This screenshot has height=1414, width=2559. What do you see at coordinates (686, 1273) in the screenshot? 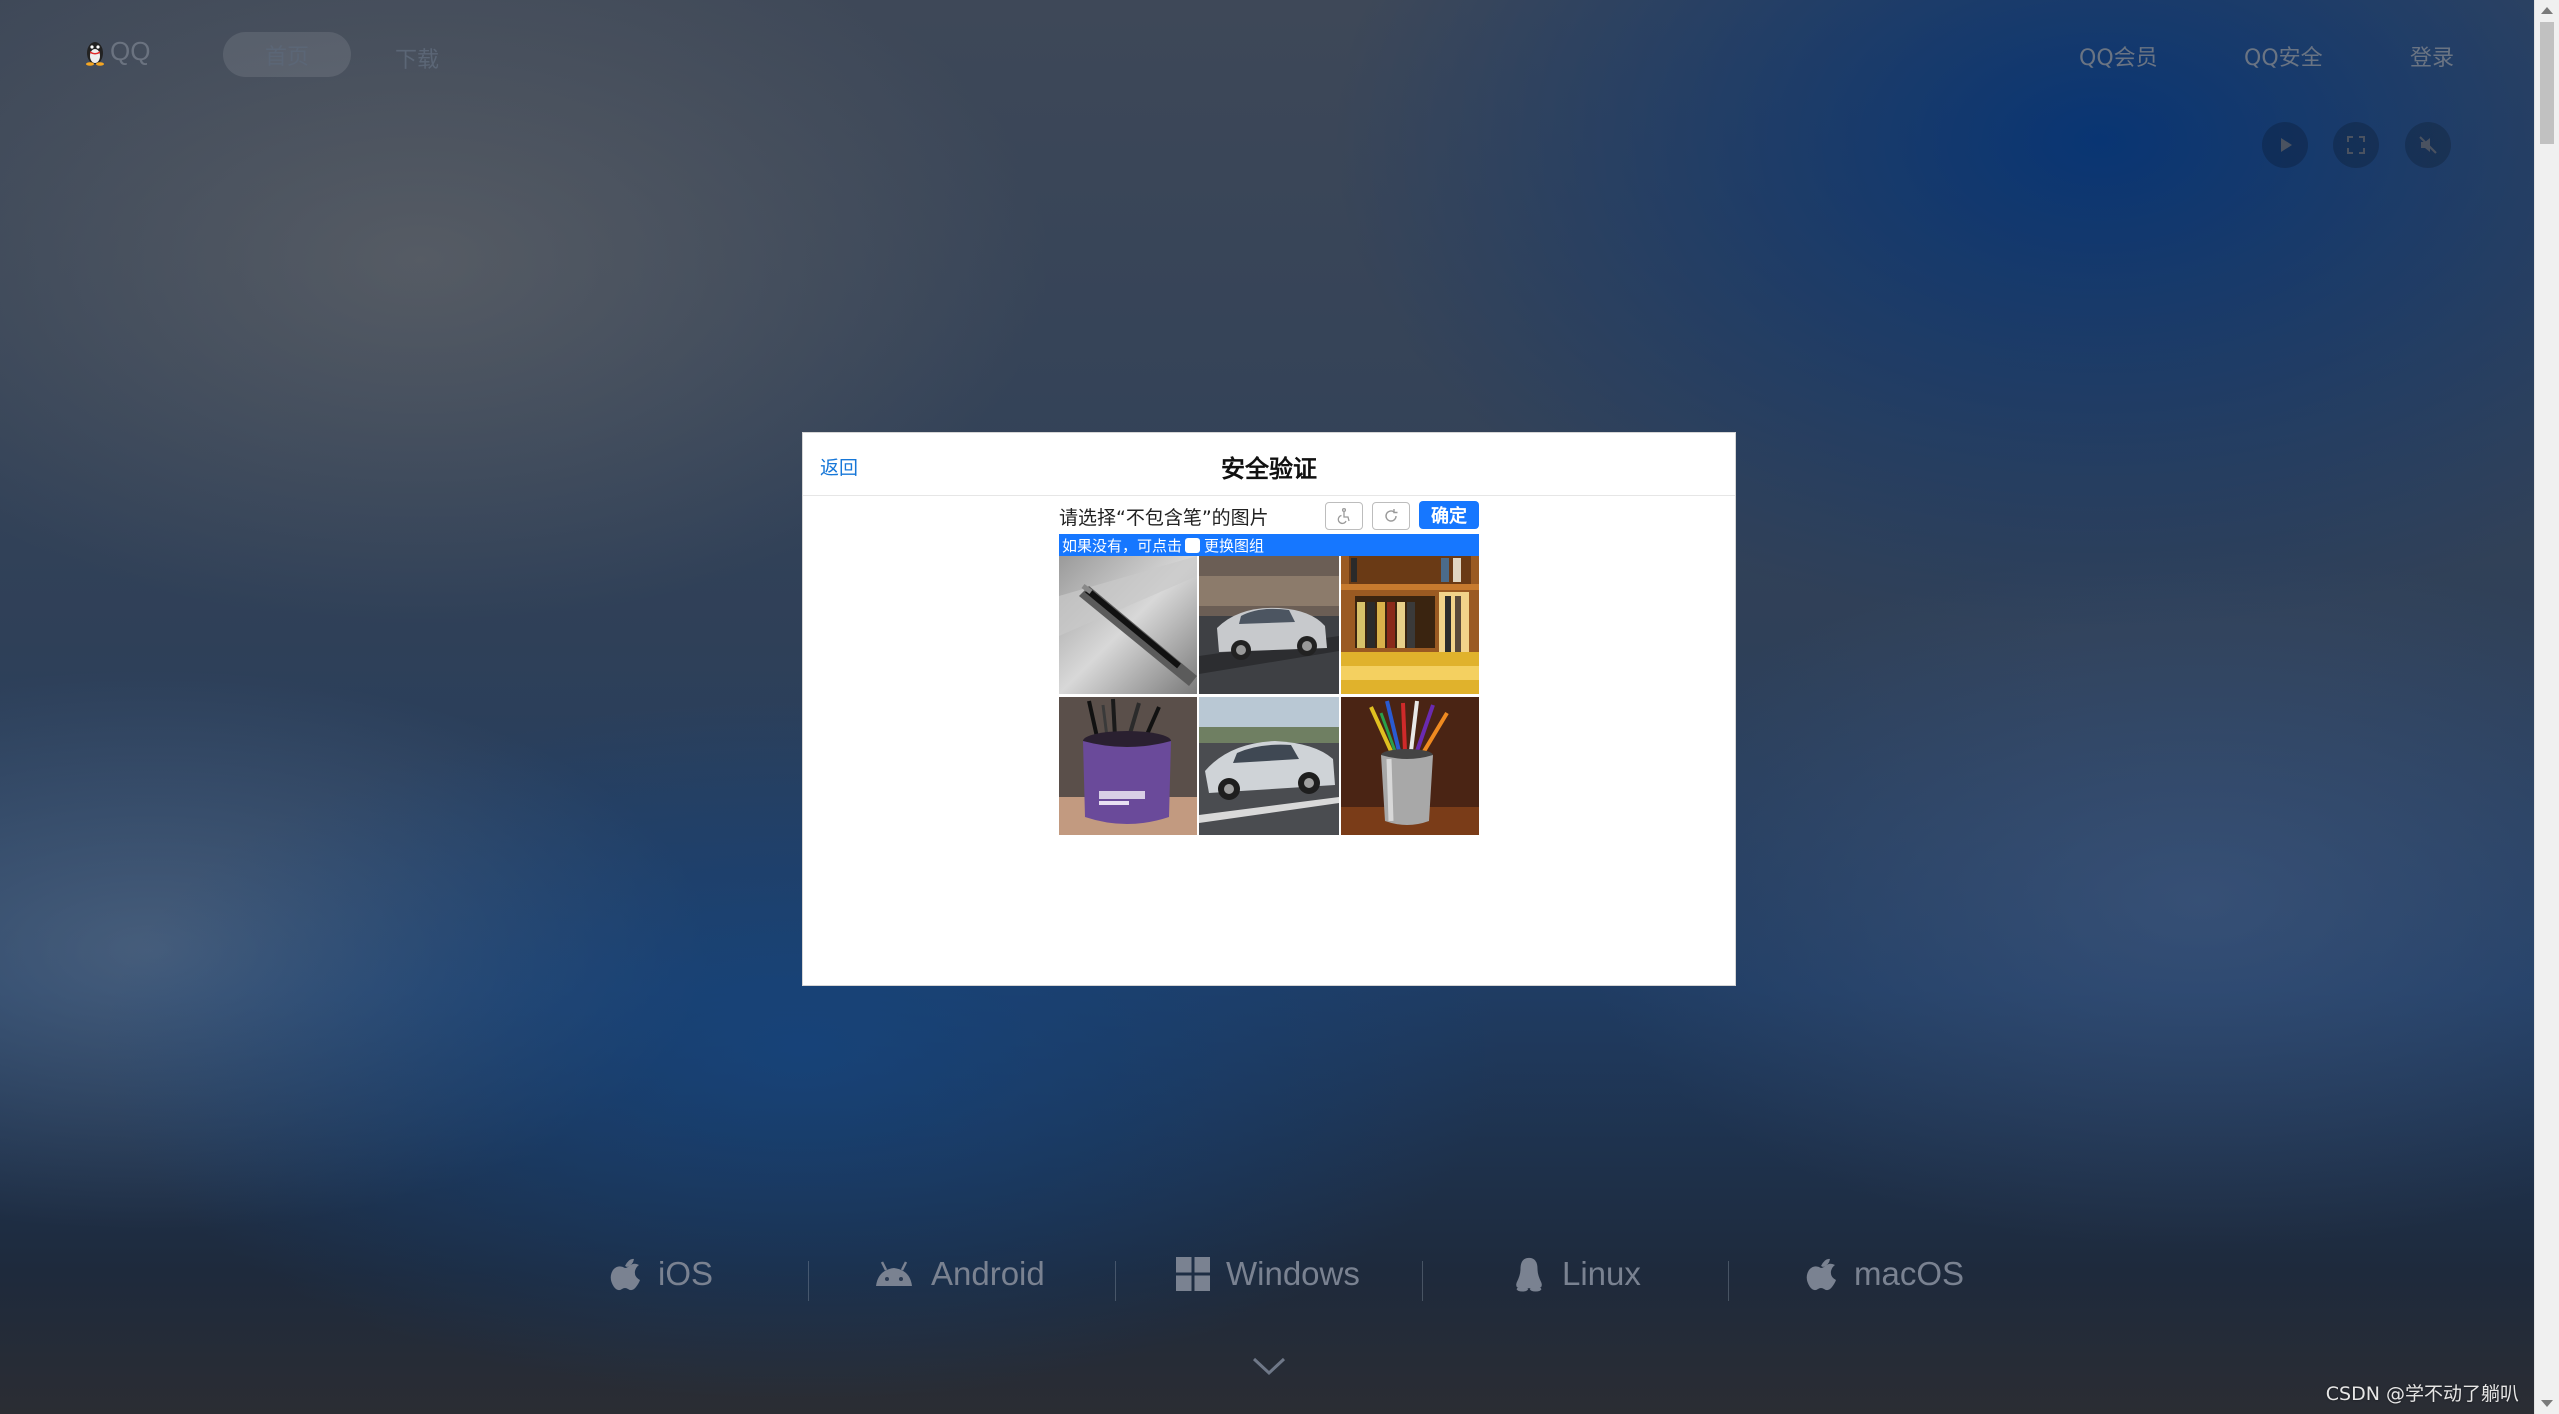
I see `platform-label-ios: iOS` at bounding box center [686, 1273].